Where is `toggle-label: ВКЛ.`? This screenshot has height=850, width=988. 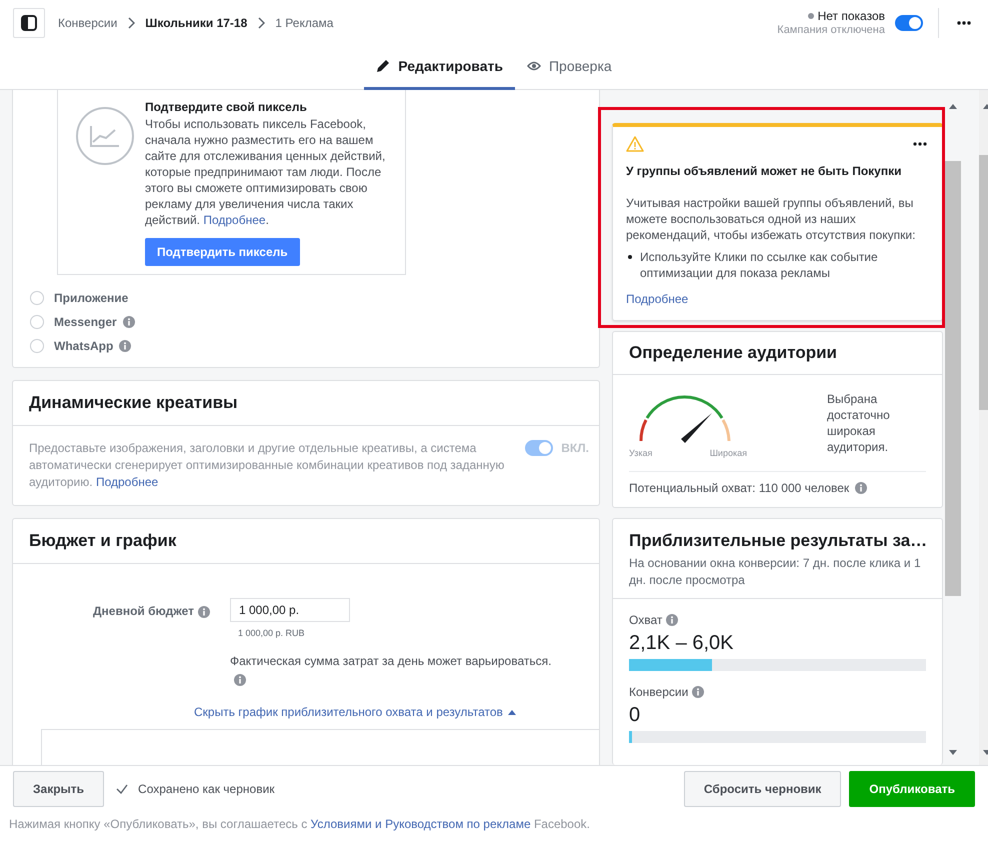
toggle-label: ВКЛ. is located at coordinates (575, 448).